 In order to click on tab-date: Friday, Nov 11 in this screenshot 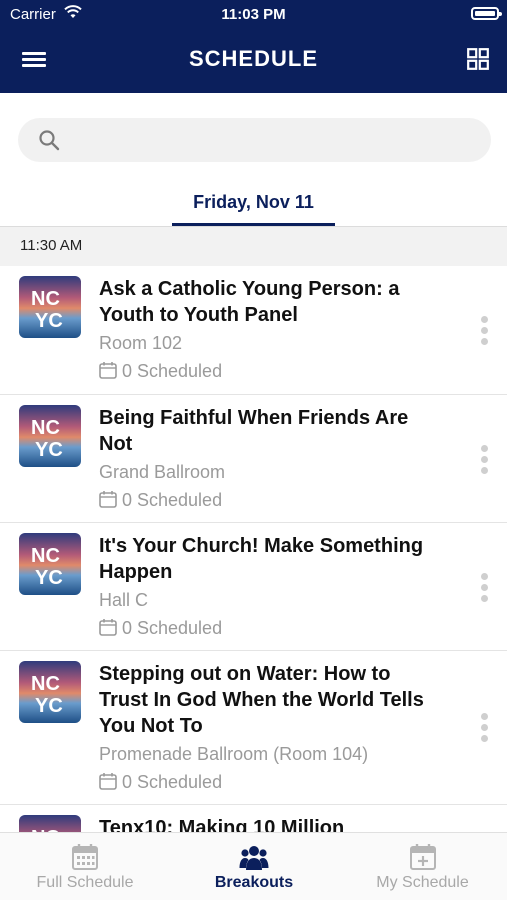, I will do `click(253, 209)`.